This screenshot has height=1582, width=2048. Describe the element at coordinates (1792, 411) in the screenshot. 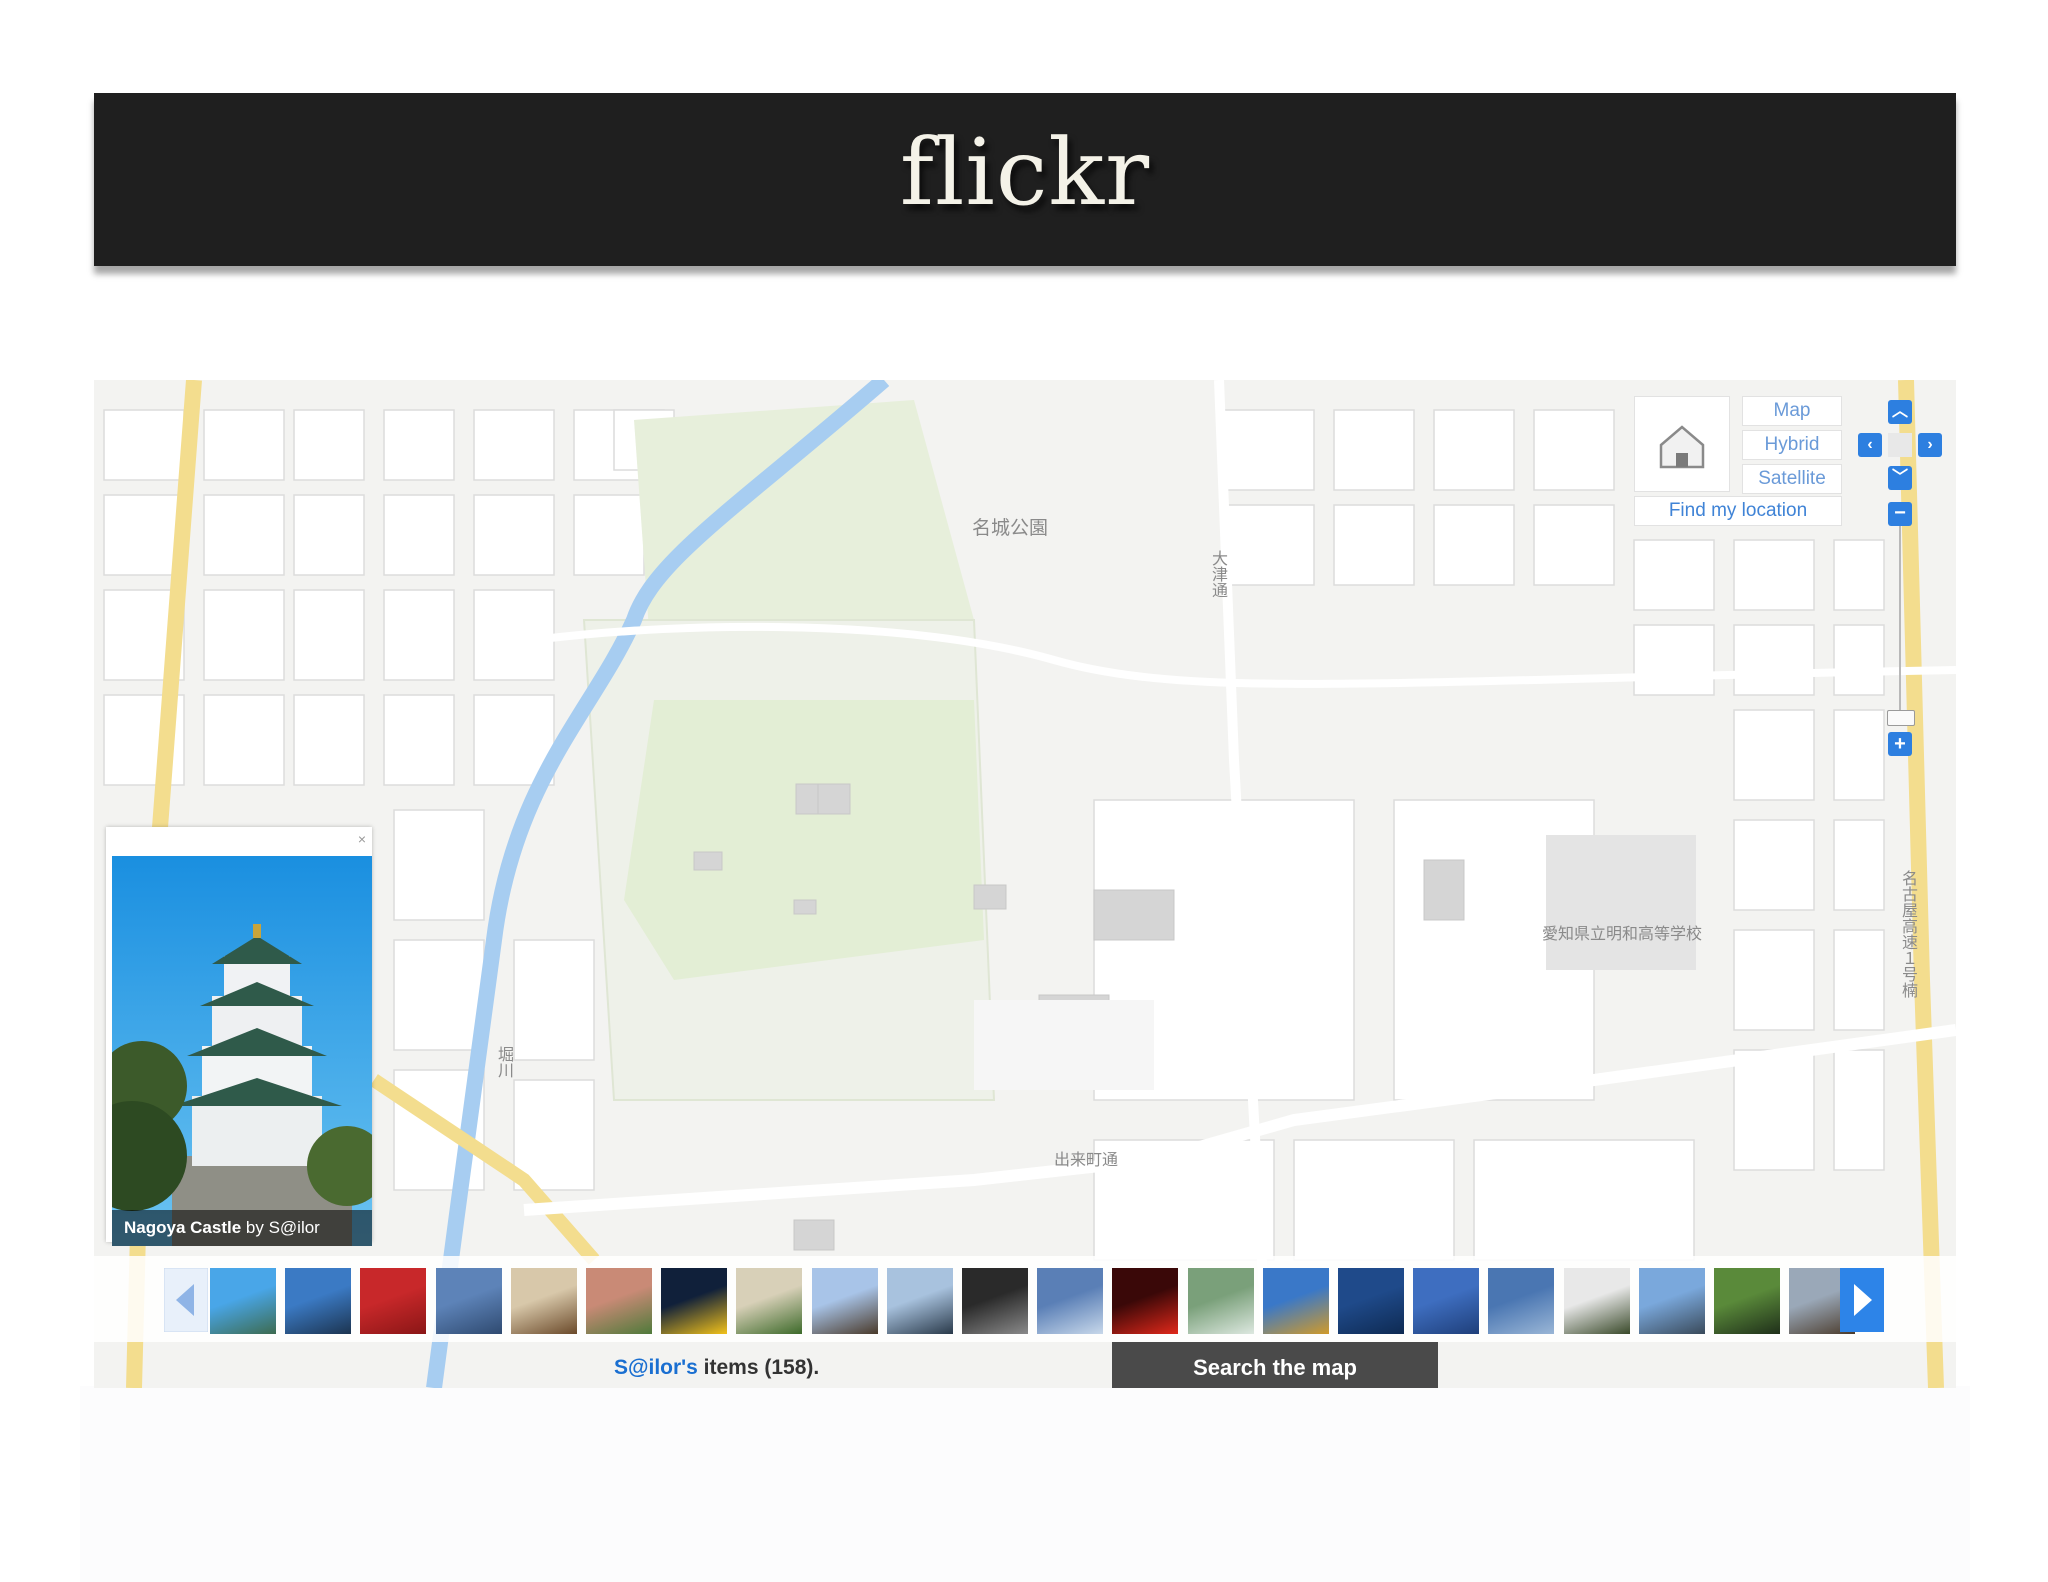

I see `map-type-map-button: Map` at that location.